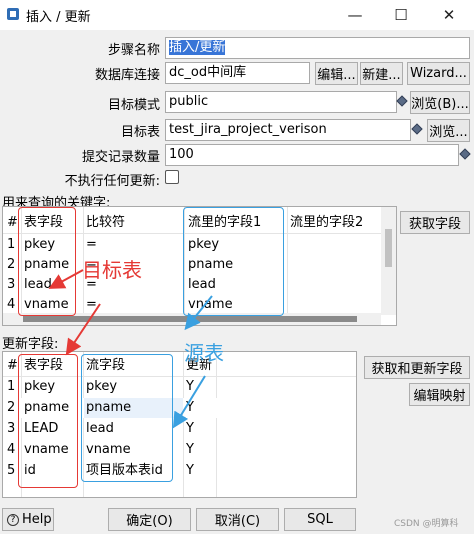  I want to click on ok-button: 确定(O), so click(149, 519).